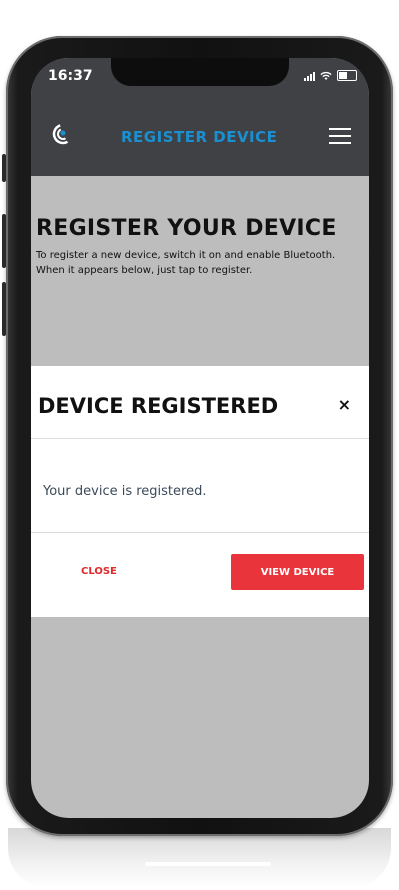 The height and width of the screenshot is (890, 399). I want to click on brand-logo-icon, so click(63, 134).